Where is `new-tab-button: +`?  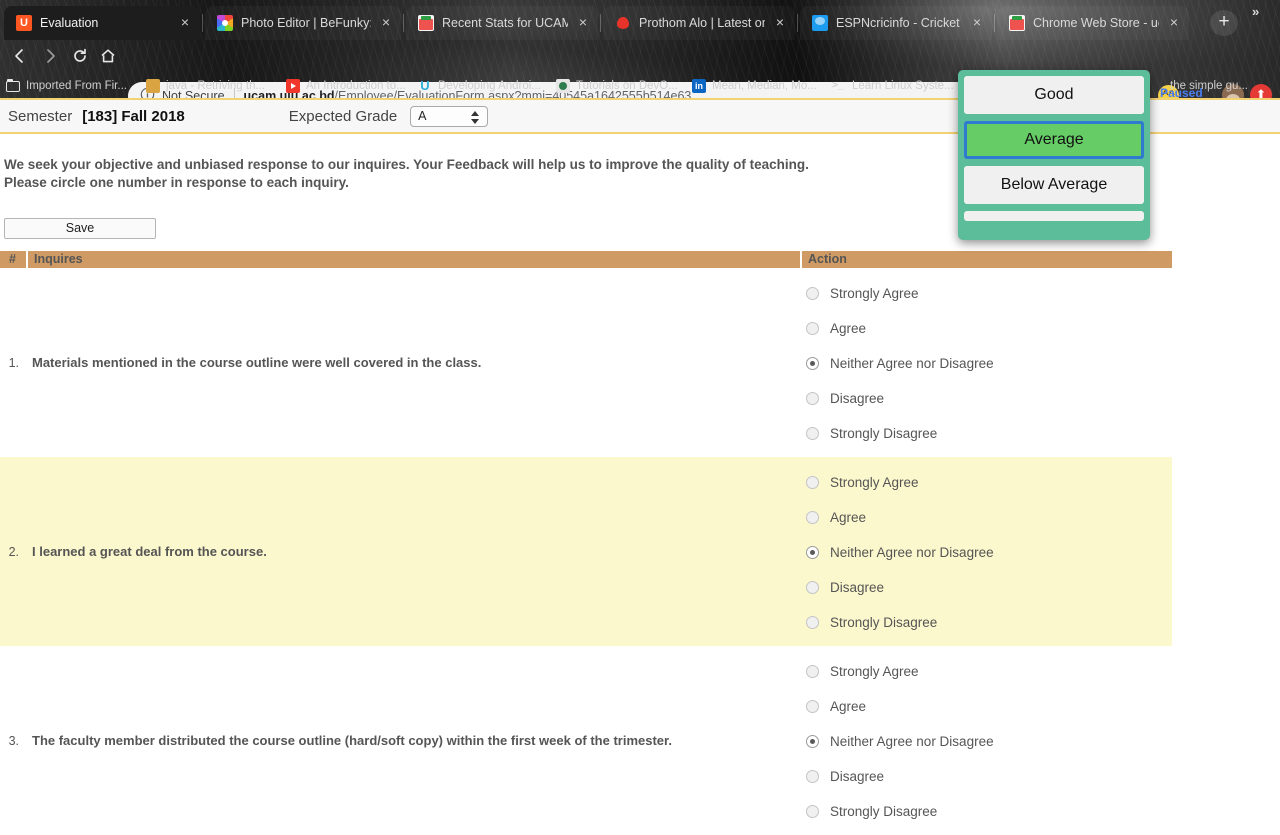
new-tab-button: + is located at coordinates (1224, 23).